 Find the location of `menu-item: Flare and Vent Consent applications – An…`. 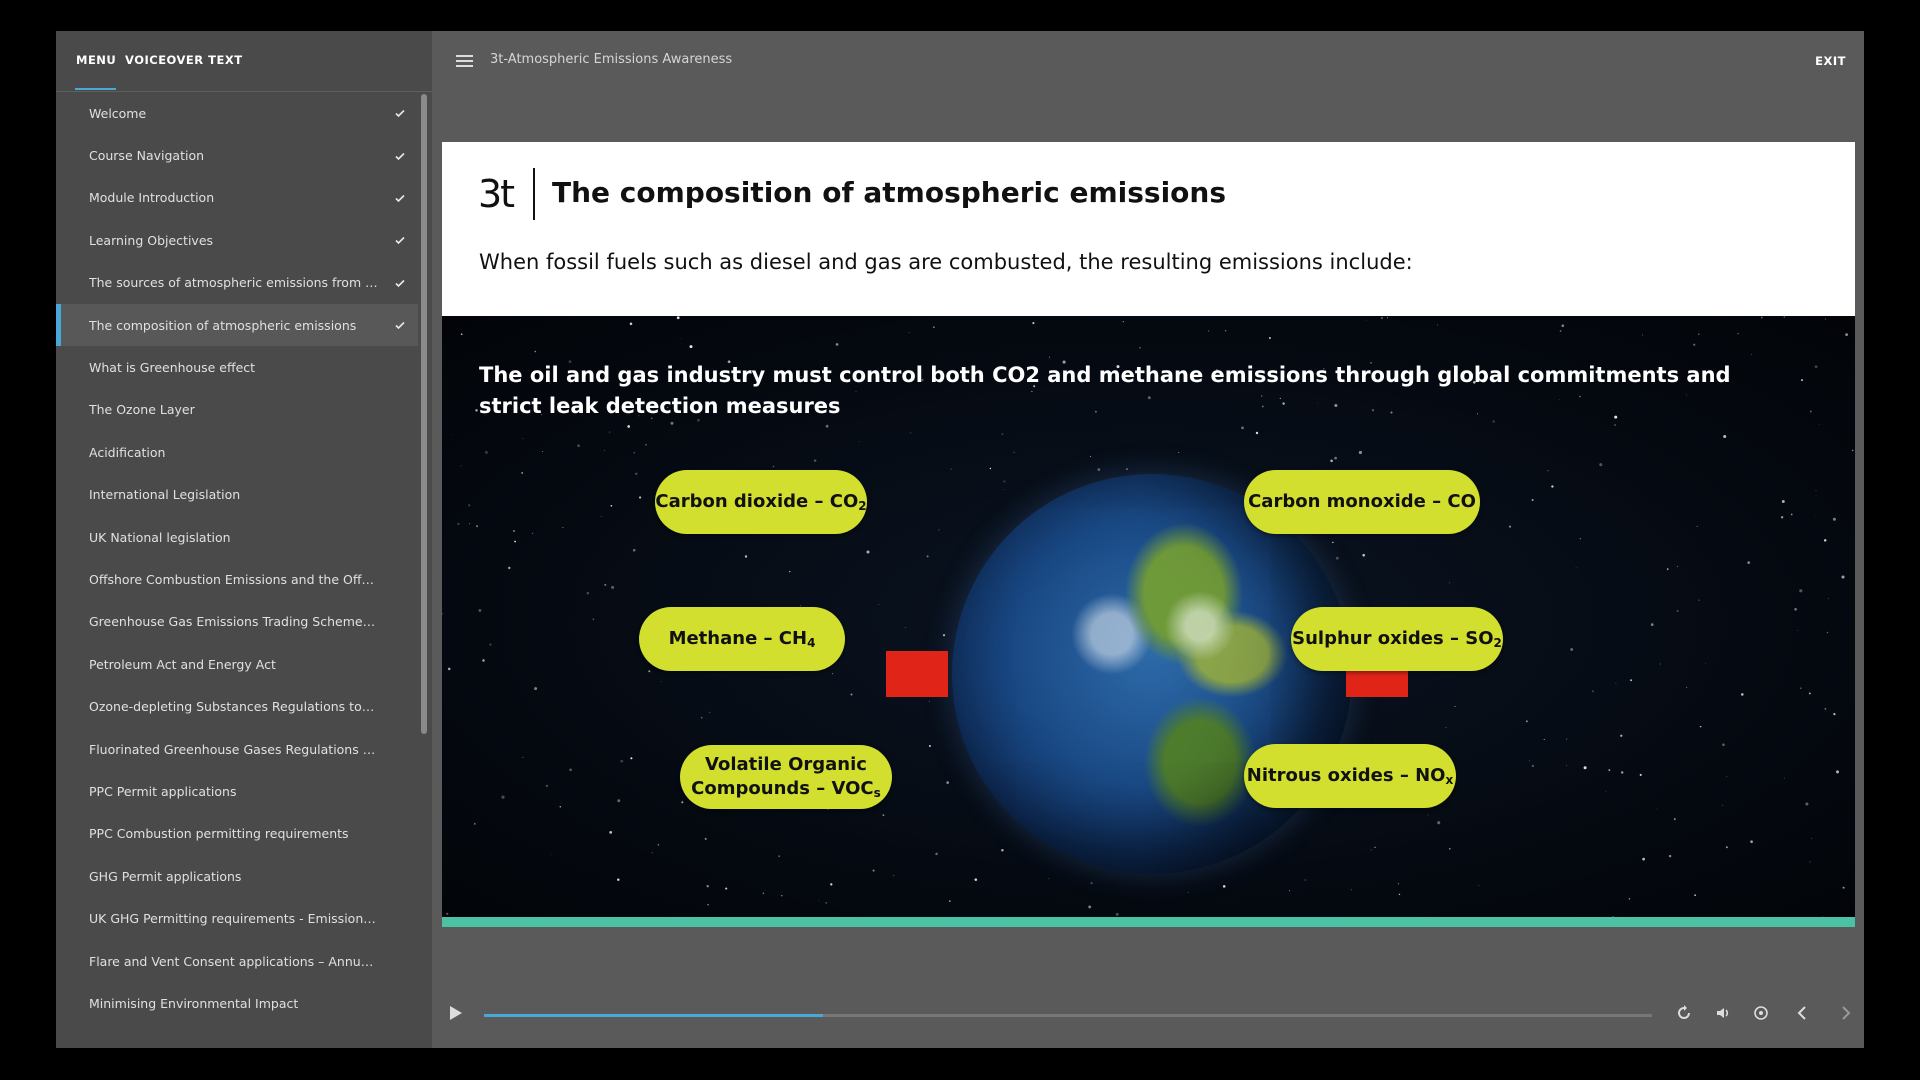

menu-item: Flare and Vent Consent applications – An… is located at coordinates (237, 961).